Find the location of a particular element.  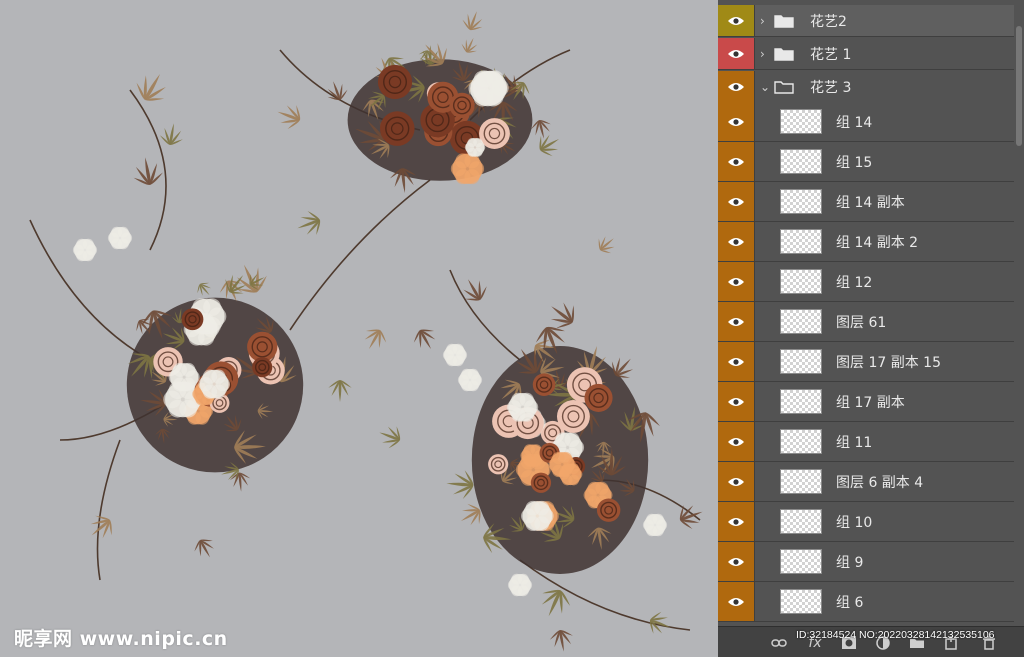

watermark: 昵享网 www.nipic.cn is located at coordinates (121, 639).